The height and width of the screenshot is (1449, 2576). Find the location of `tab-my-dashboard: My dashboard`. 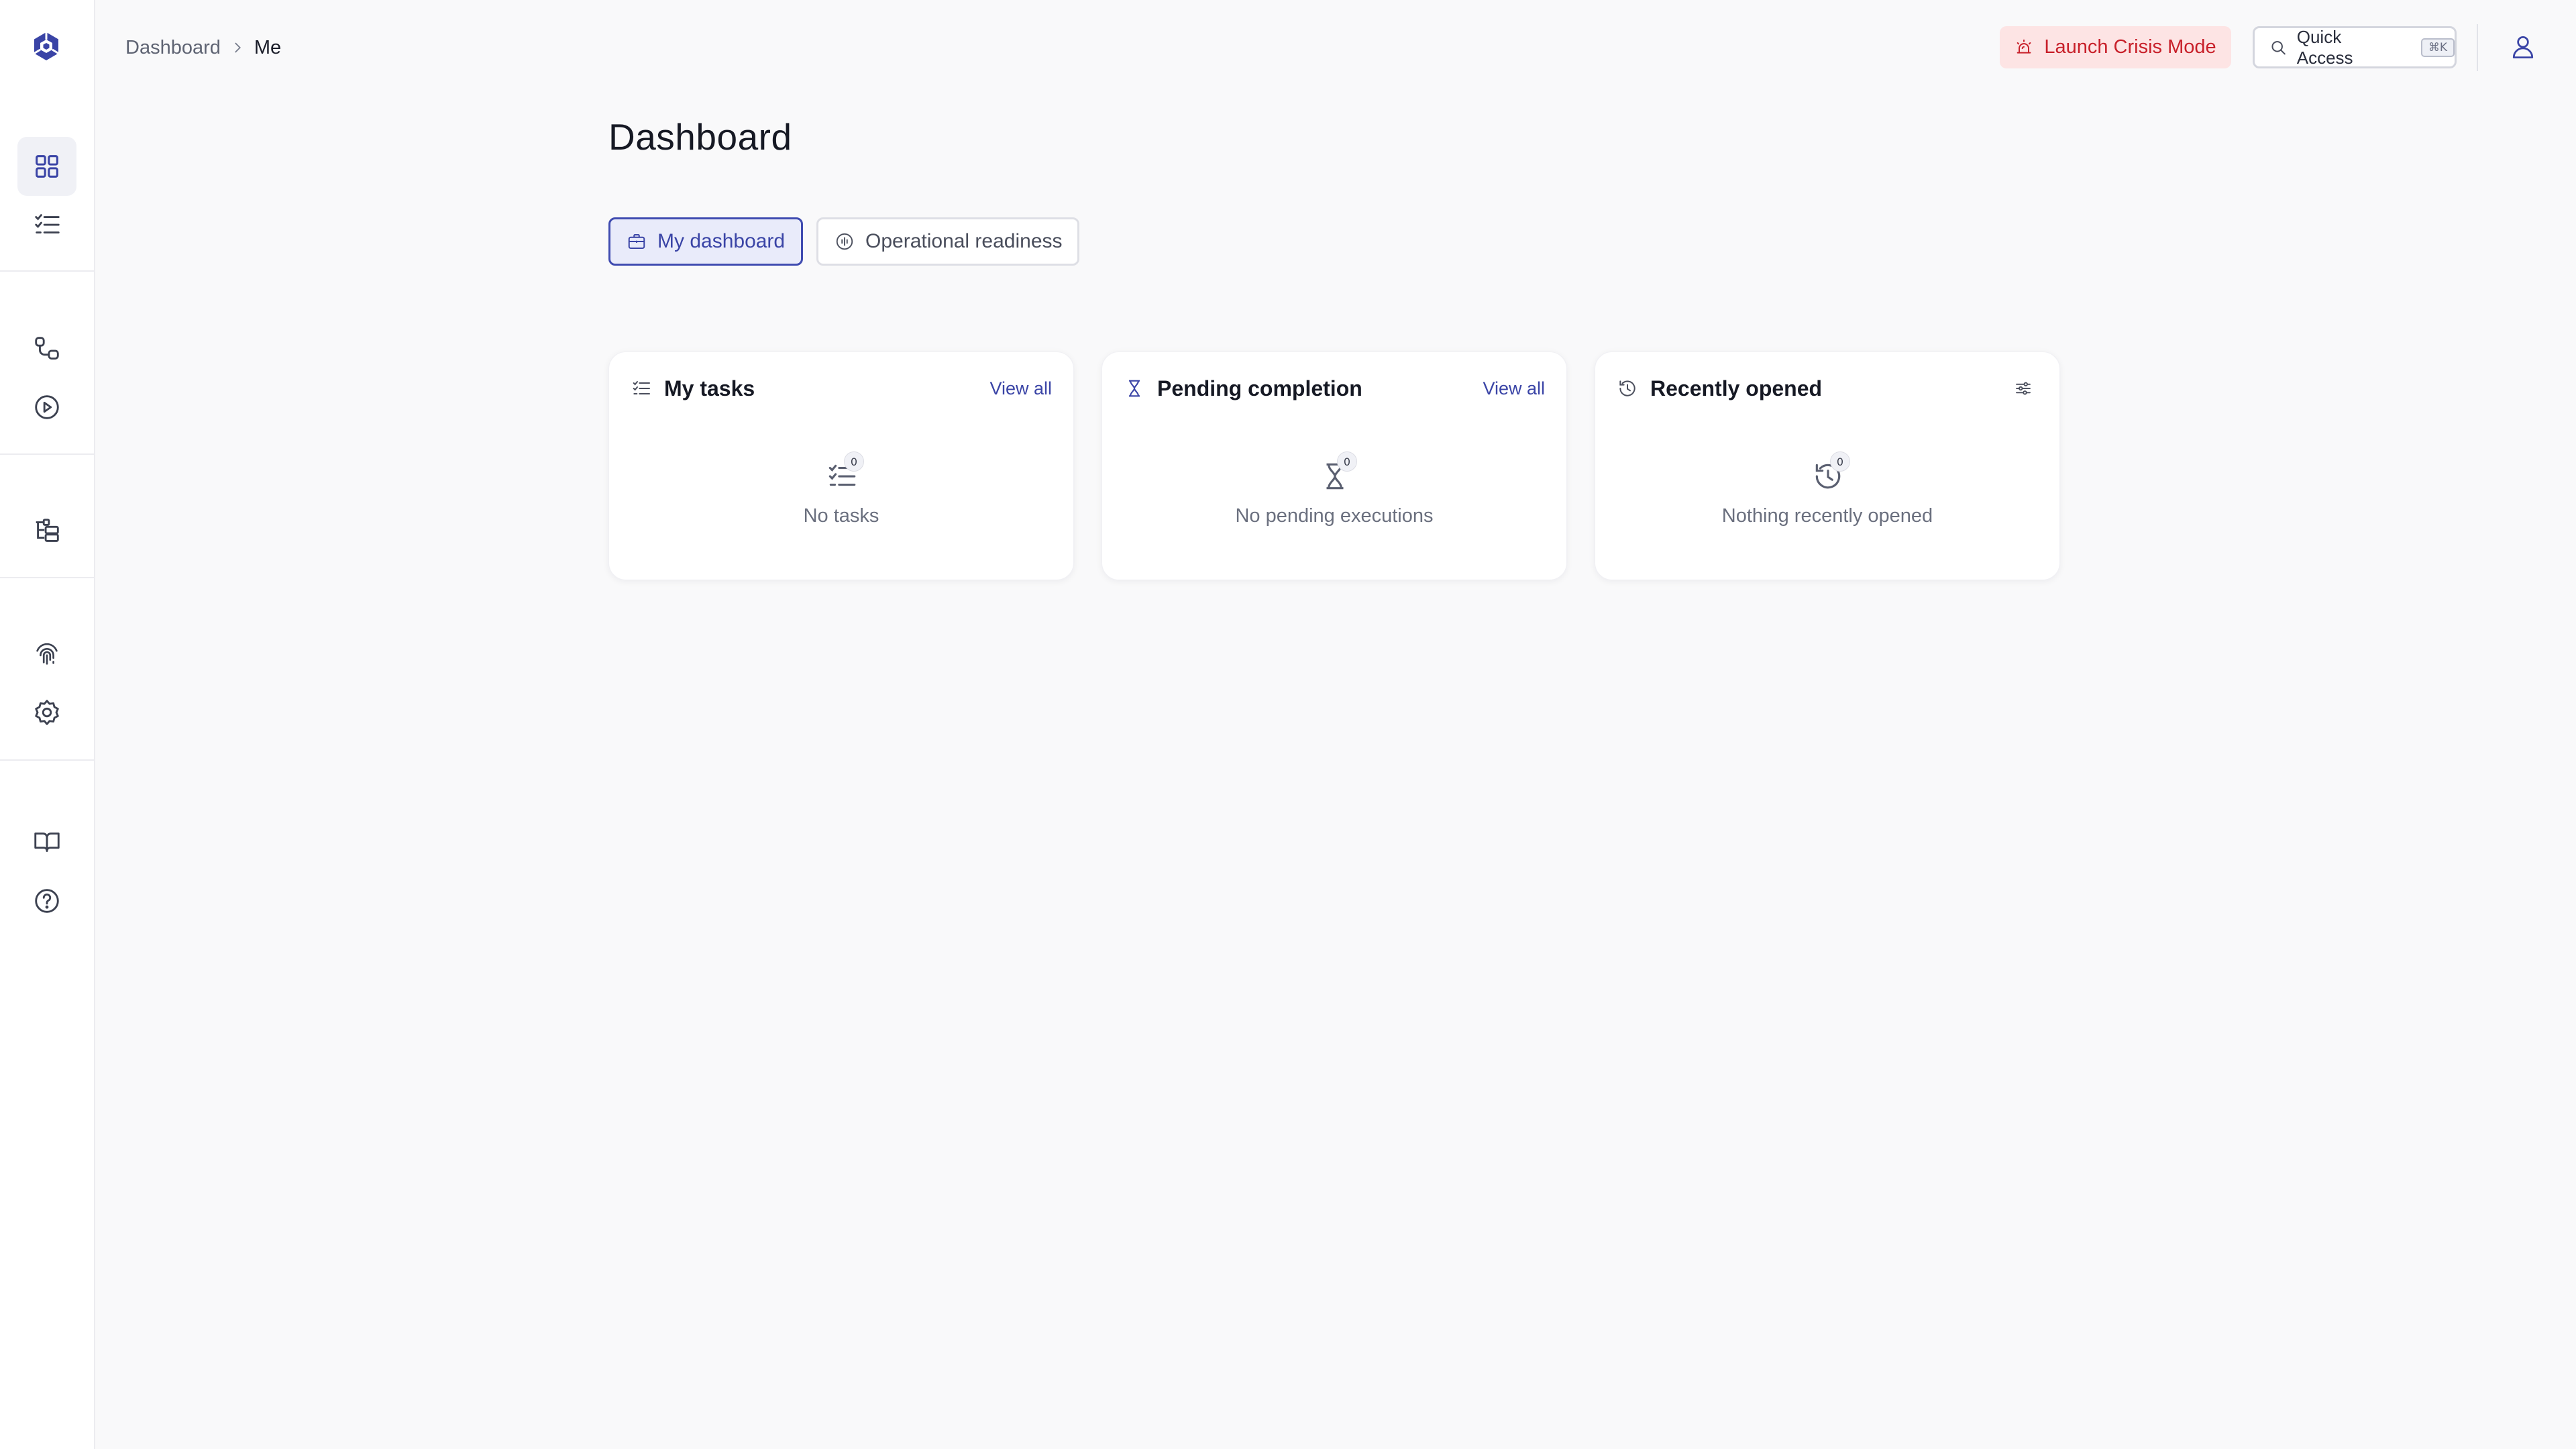

tab-my-dashboard: My dashboard is located at coordinates (705, 241).